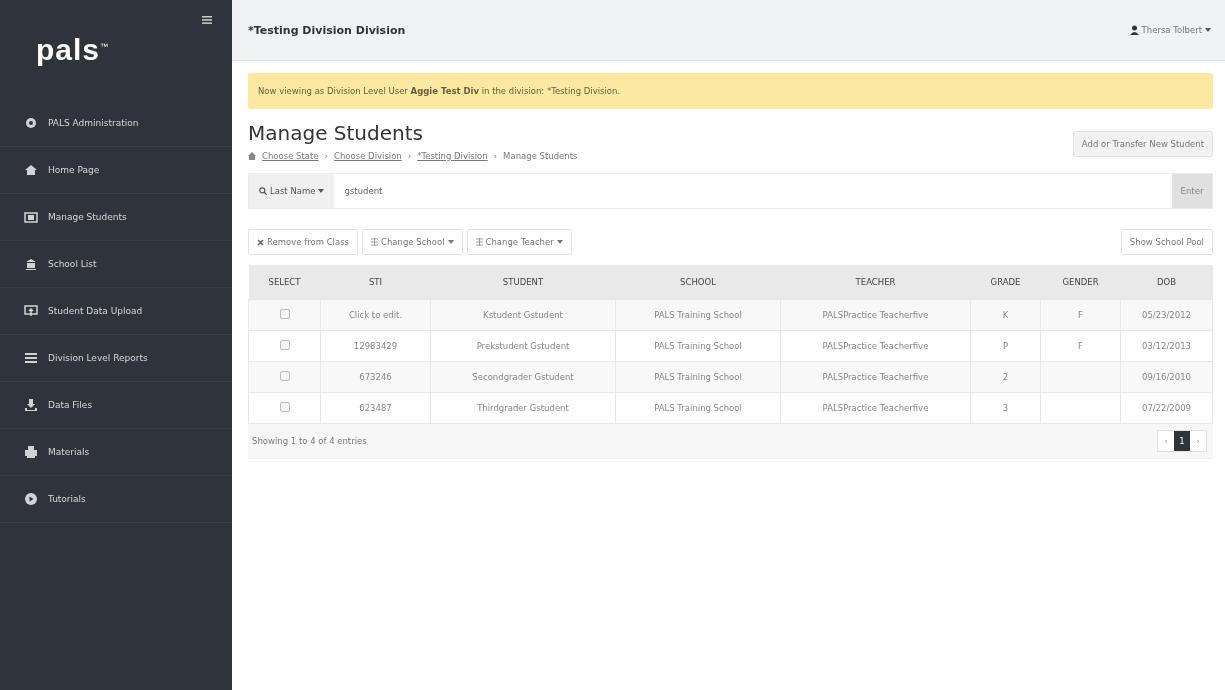 The height and width of the screenshot is (690, 1225). I want to click on breadcrumb-link: Choose State, so click(290, 156).